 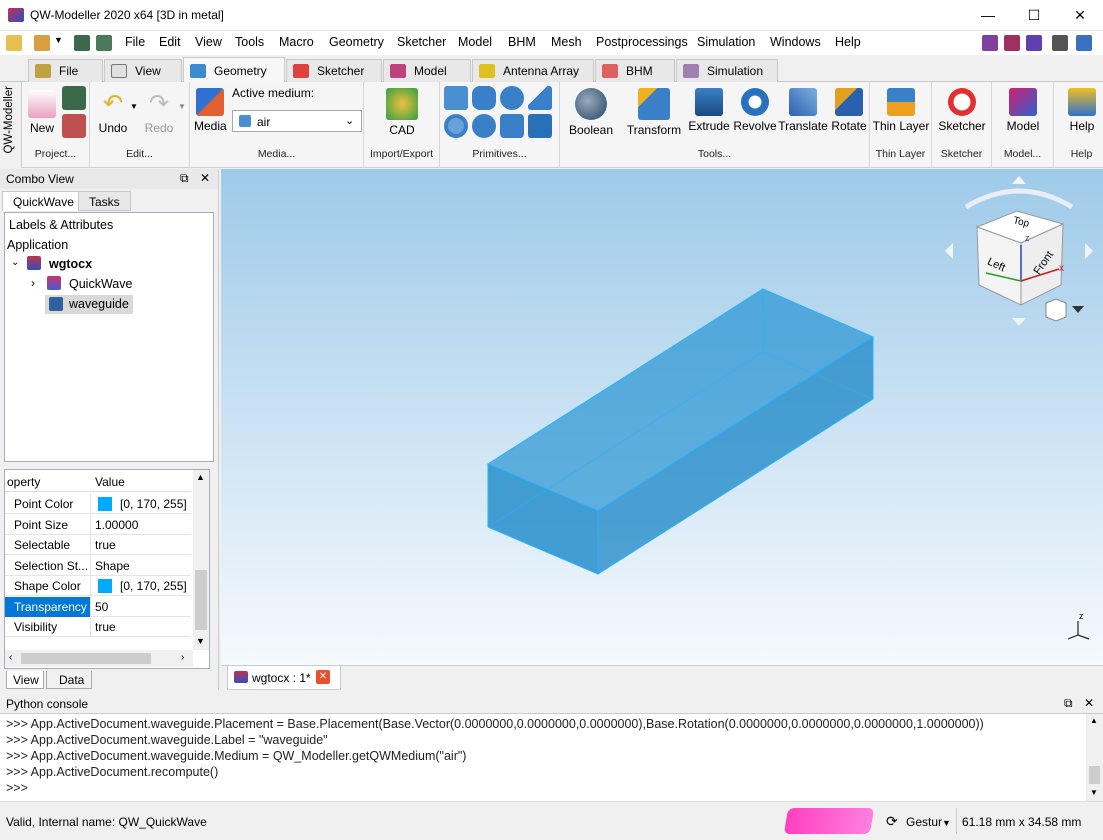 I want to click on doc-tab-wgtocx: wgtocx : 1* ✕, so click(x=284, y=678).